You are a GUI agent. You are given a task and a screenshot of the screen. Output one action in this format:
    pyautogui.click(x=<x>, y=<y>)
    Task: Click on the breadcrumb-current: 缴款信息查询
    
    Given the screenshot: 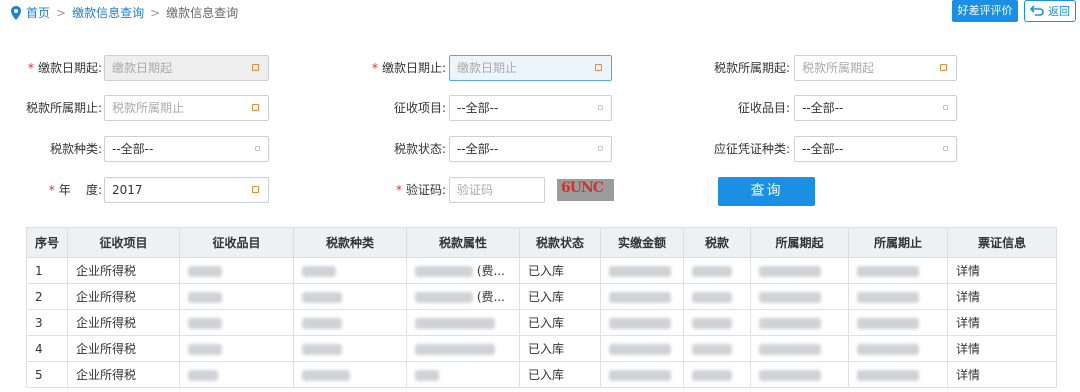 What is the action you would take?
    pyautogui.click(x=202, y=13)
    